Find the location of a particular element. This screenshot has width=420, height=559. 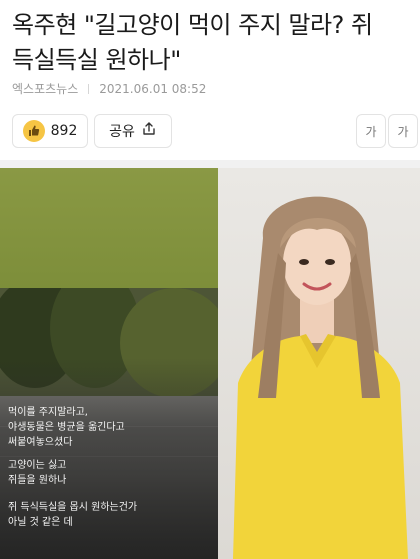

like-button: 892 is located at coordinates (50, 131).